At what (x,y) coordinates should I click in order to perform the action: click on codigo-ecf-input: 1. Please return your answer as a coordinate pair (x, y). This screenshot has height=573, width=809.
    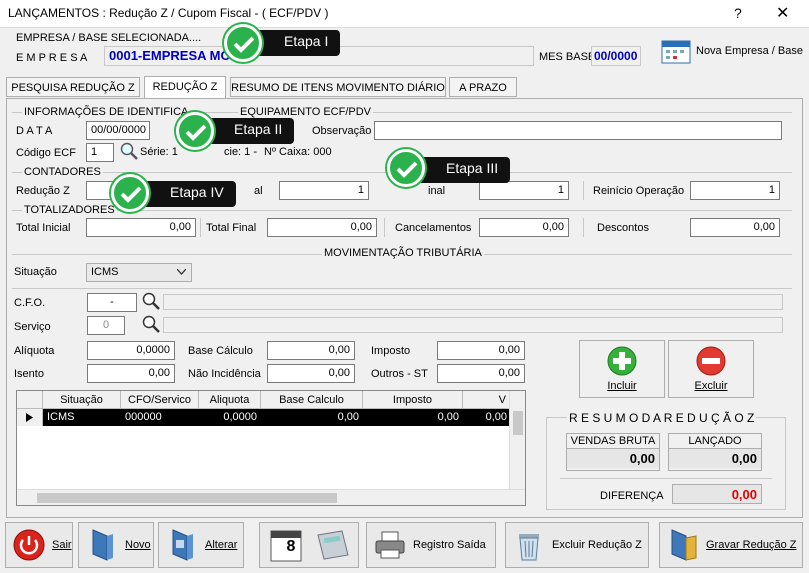
    Looking at the image, I should click on (100, 152).